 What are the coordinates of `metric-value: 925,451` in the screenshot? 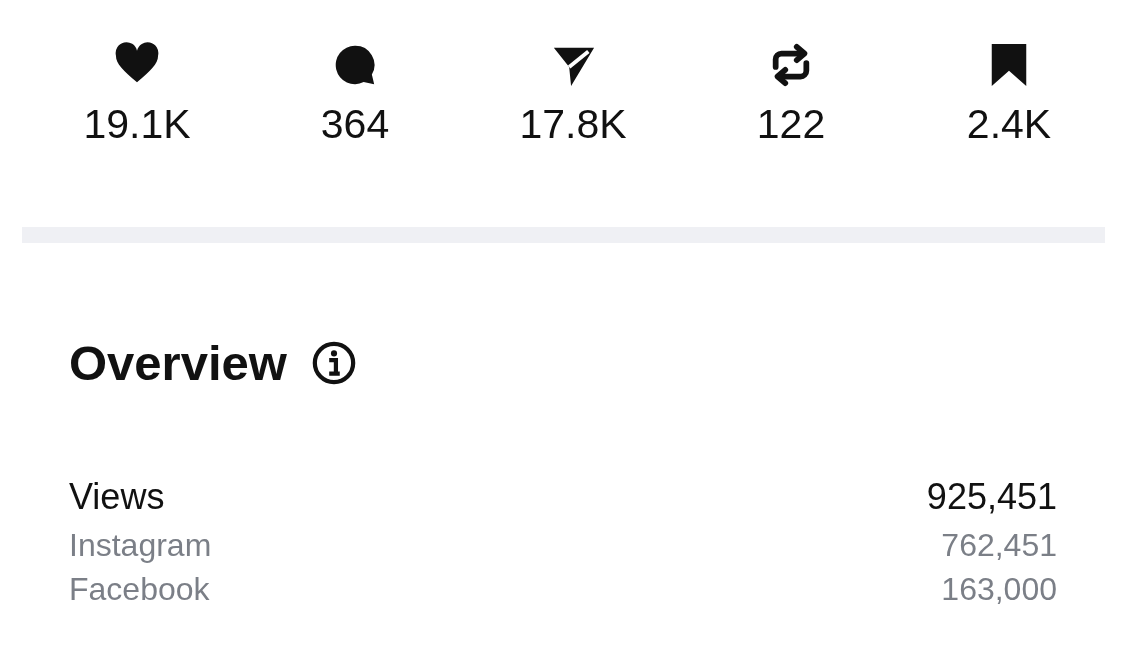 It's located at (991, 497).